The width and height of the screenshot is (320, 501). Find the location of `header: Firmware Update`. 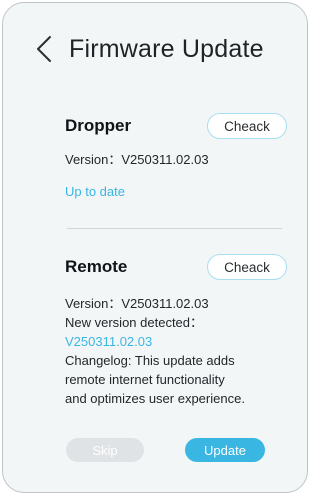

header: Firmware Update is located at coordinates (147, 49).